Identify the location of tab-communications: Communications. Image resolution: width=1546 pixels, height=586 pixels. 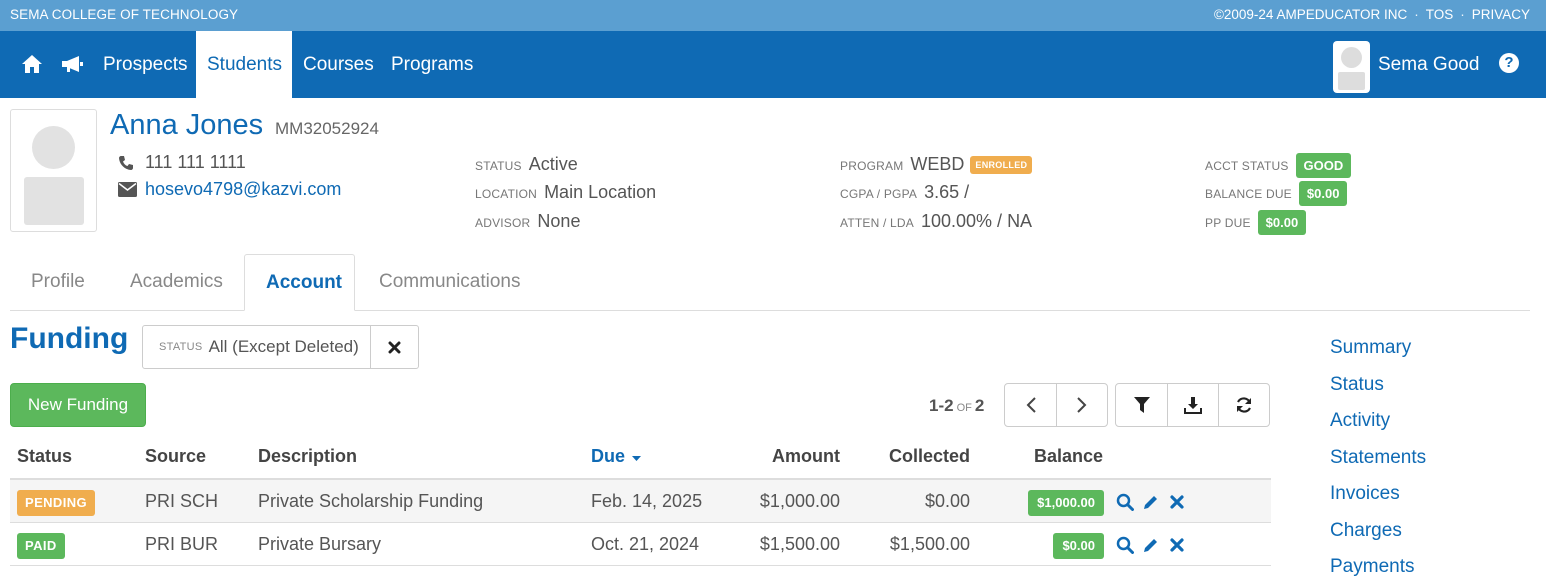
(450, 282).